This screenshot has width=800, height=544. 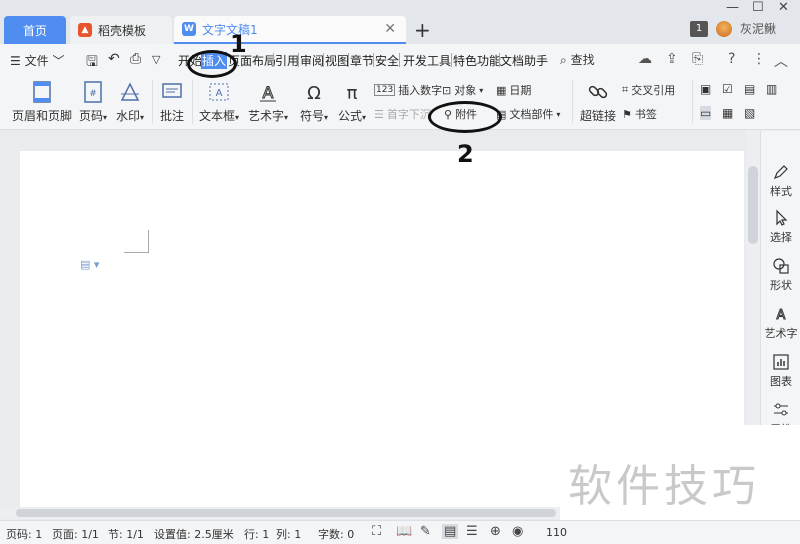 I want to click on cross-reference-button: ⌗ 交叉引用, so click(x=648, y=90).